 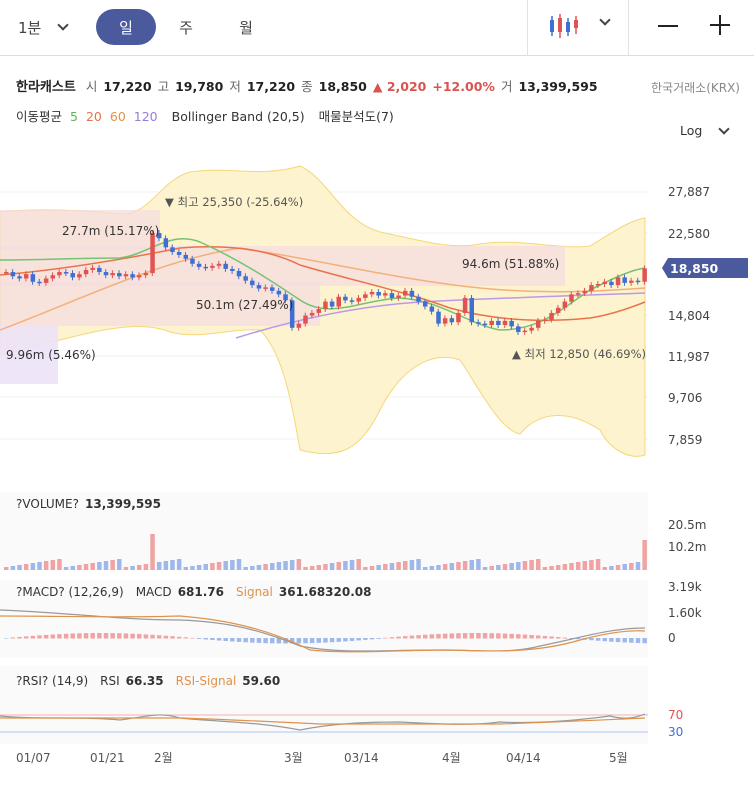 I want to click on volume-panel-title: ?VOLUME?, so click(x=47, y=504).